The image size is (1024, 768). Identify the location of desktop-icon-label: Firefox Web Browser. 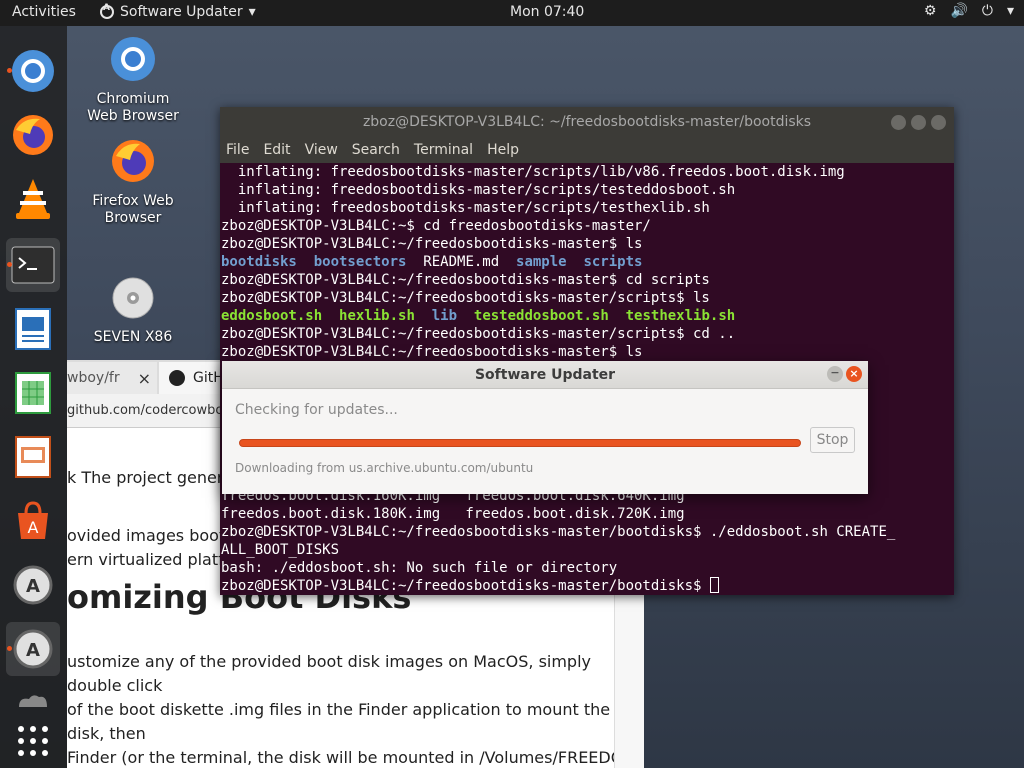
(133, 209).